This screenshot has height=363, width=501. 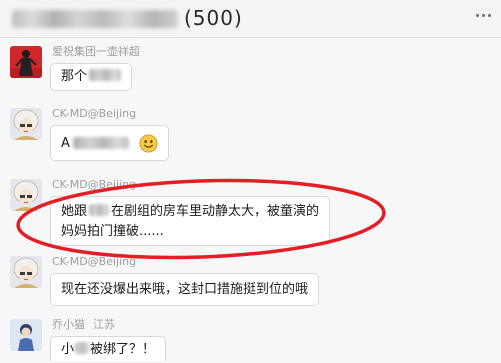 I want to click on message-bubble: 小被绑了？！, so click(x=108, y=348).